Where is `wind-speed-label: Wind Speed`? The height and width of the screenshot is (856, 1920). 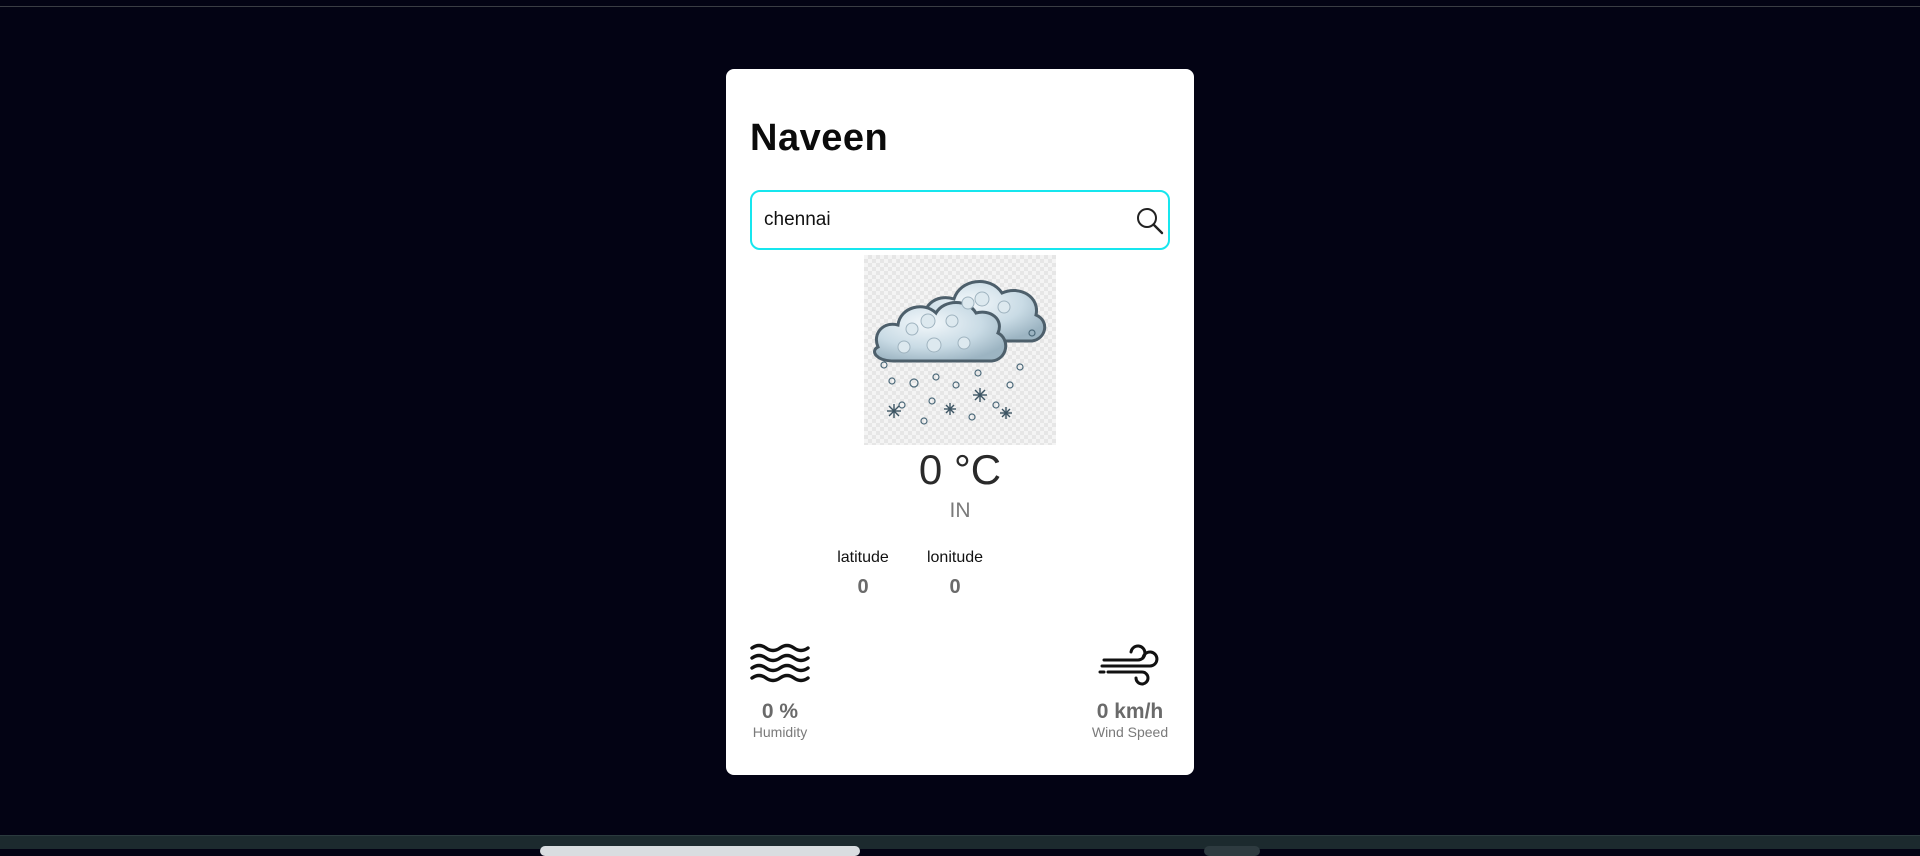 wind-speed-label: Wind Speed is located at coordinates (1130, 732).